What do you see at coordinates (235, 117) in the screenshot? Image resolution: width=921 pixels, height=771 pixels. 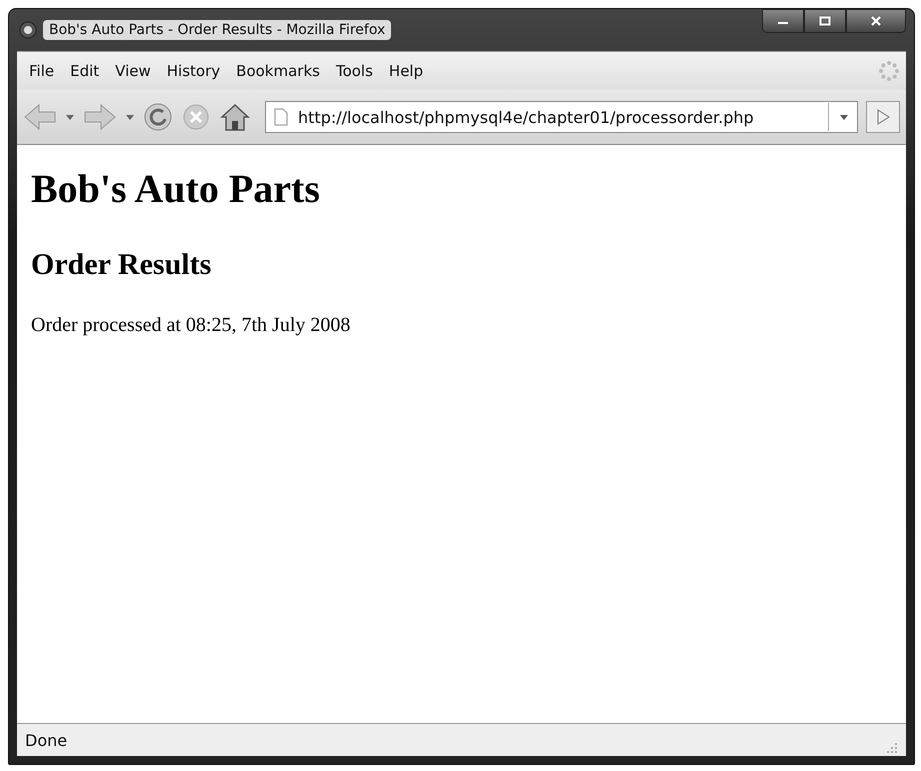 I see `home-icon` at bounding box center [235, 117].